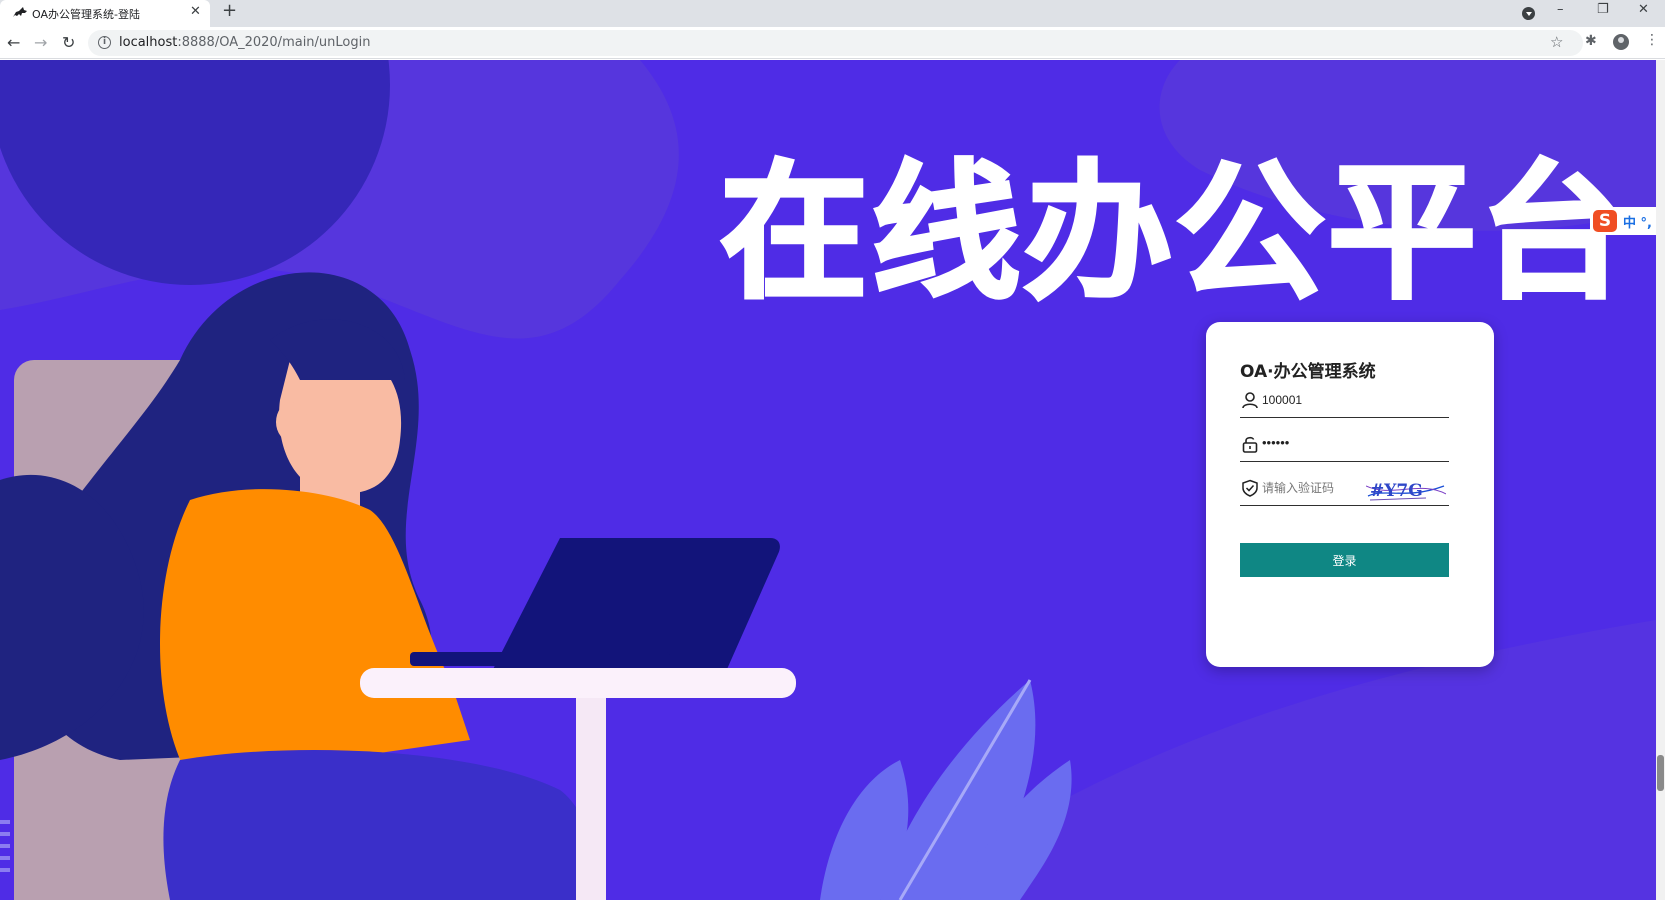 The image size is (1665, 900). What do you see at coordinates (1250, 444) in the screenshot?
I see `unlock-icon` at bounding box center [1250, 444].